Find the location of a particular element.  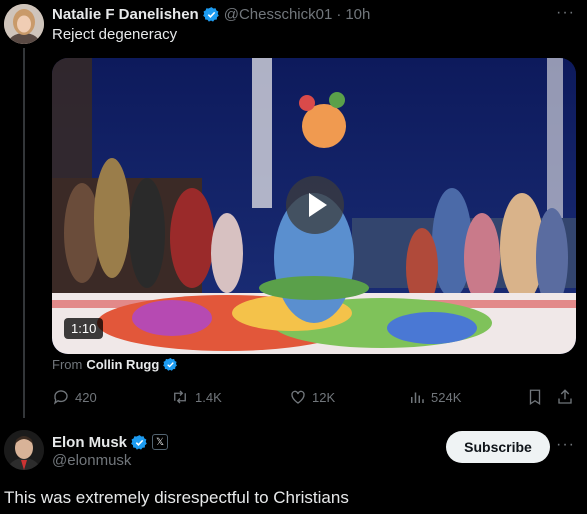

repost-button: 1.4K is located at coordinates (196, 397).